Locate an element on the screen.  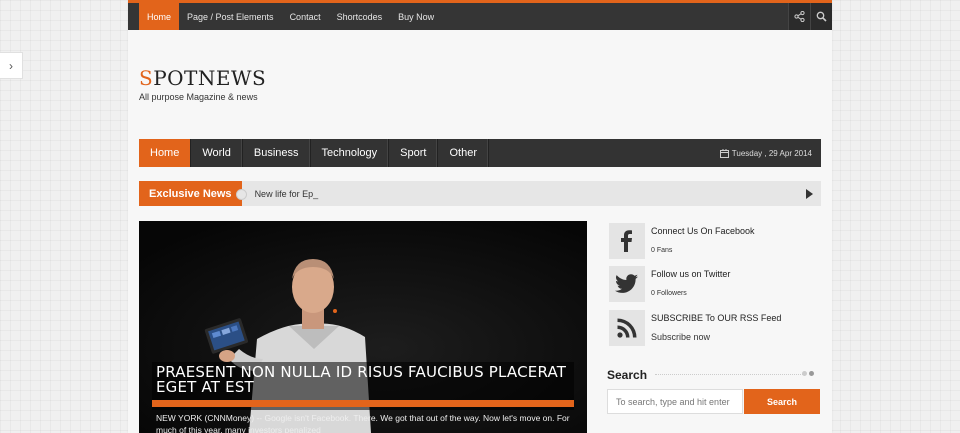
date-text: Tuesday , 29 Apr 2014 is located at coordinates (771, 153).